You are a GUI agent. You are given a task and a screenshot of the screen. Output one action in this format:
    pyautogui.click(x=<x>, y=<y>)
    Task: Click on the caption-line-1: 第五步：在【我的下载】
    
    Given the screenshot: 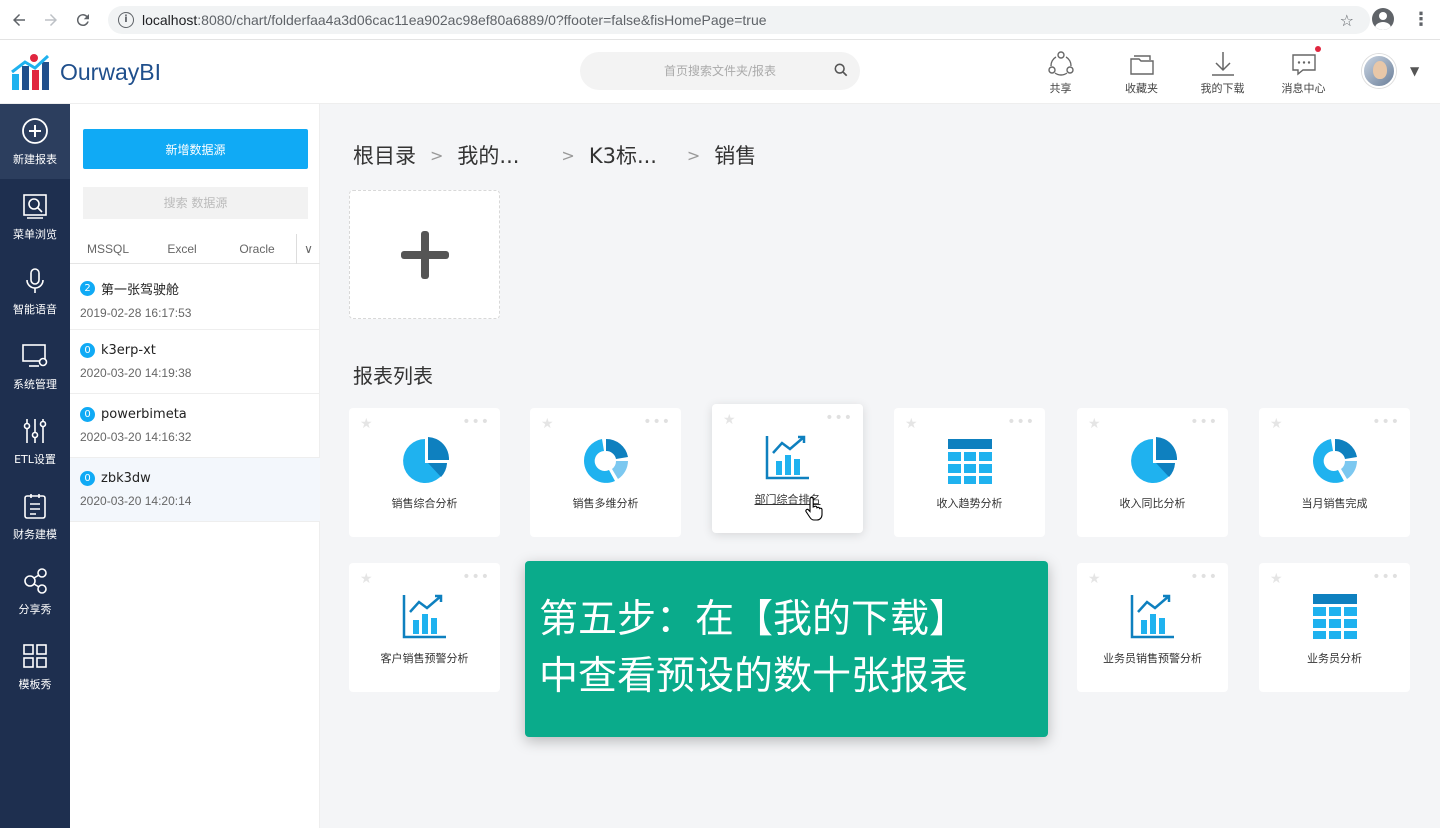 What is the action you would take?
    pyautogui.click(x=754, y=619)
    